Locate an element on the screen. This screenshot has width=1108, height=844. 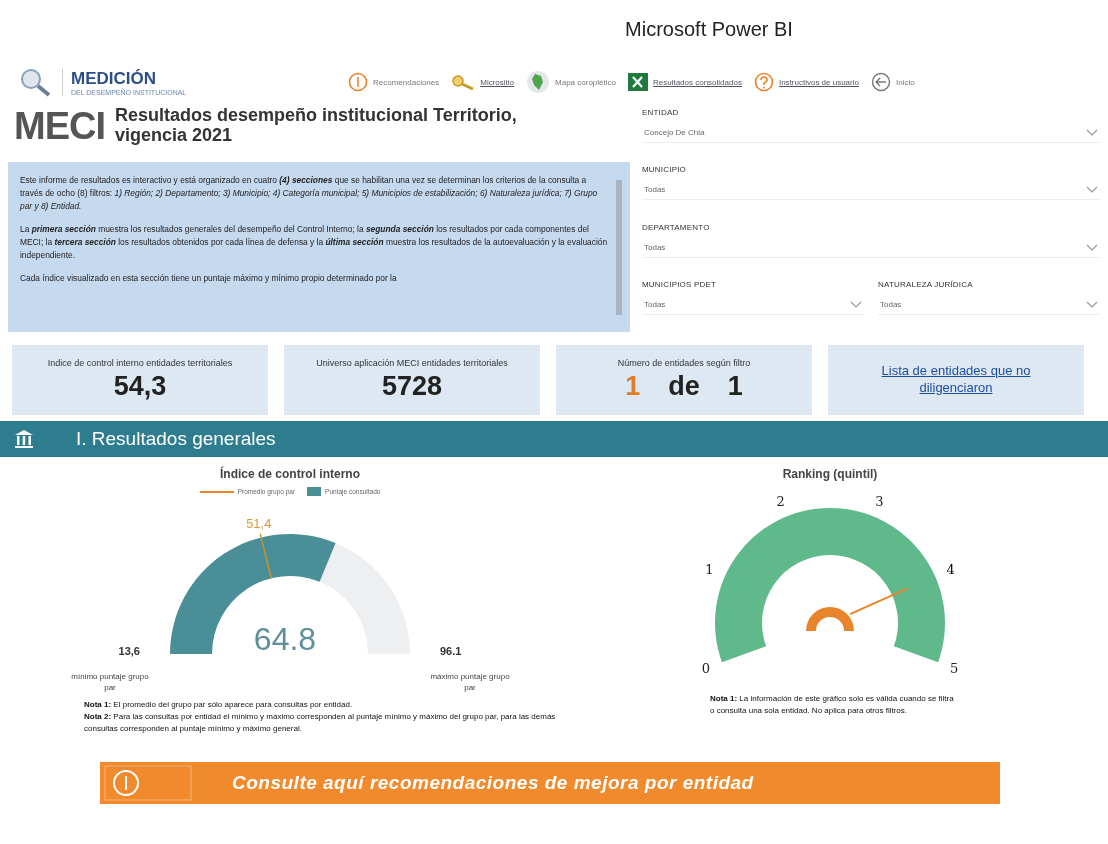
filter-dropdown: Concejo De Chia is located at coordinates (871, 133).